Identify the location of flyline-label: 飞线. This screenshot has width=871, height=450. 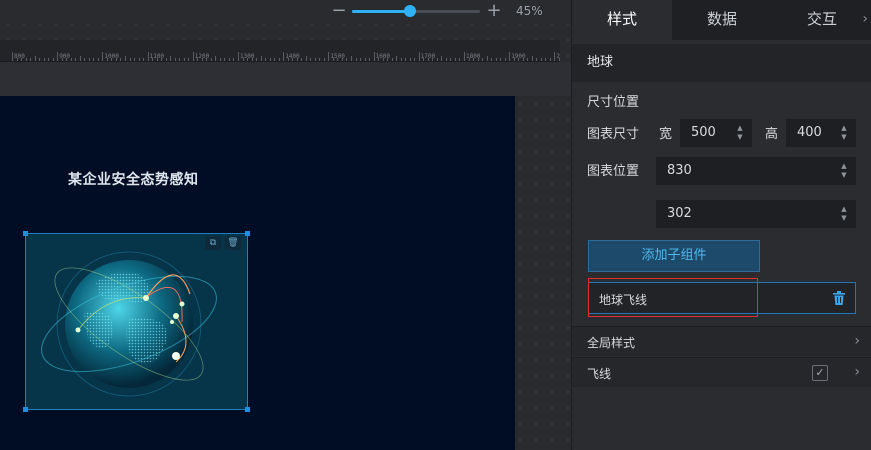
(599, 374).